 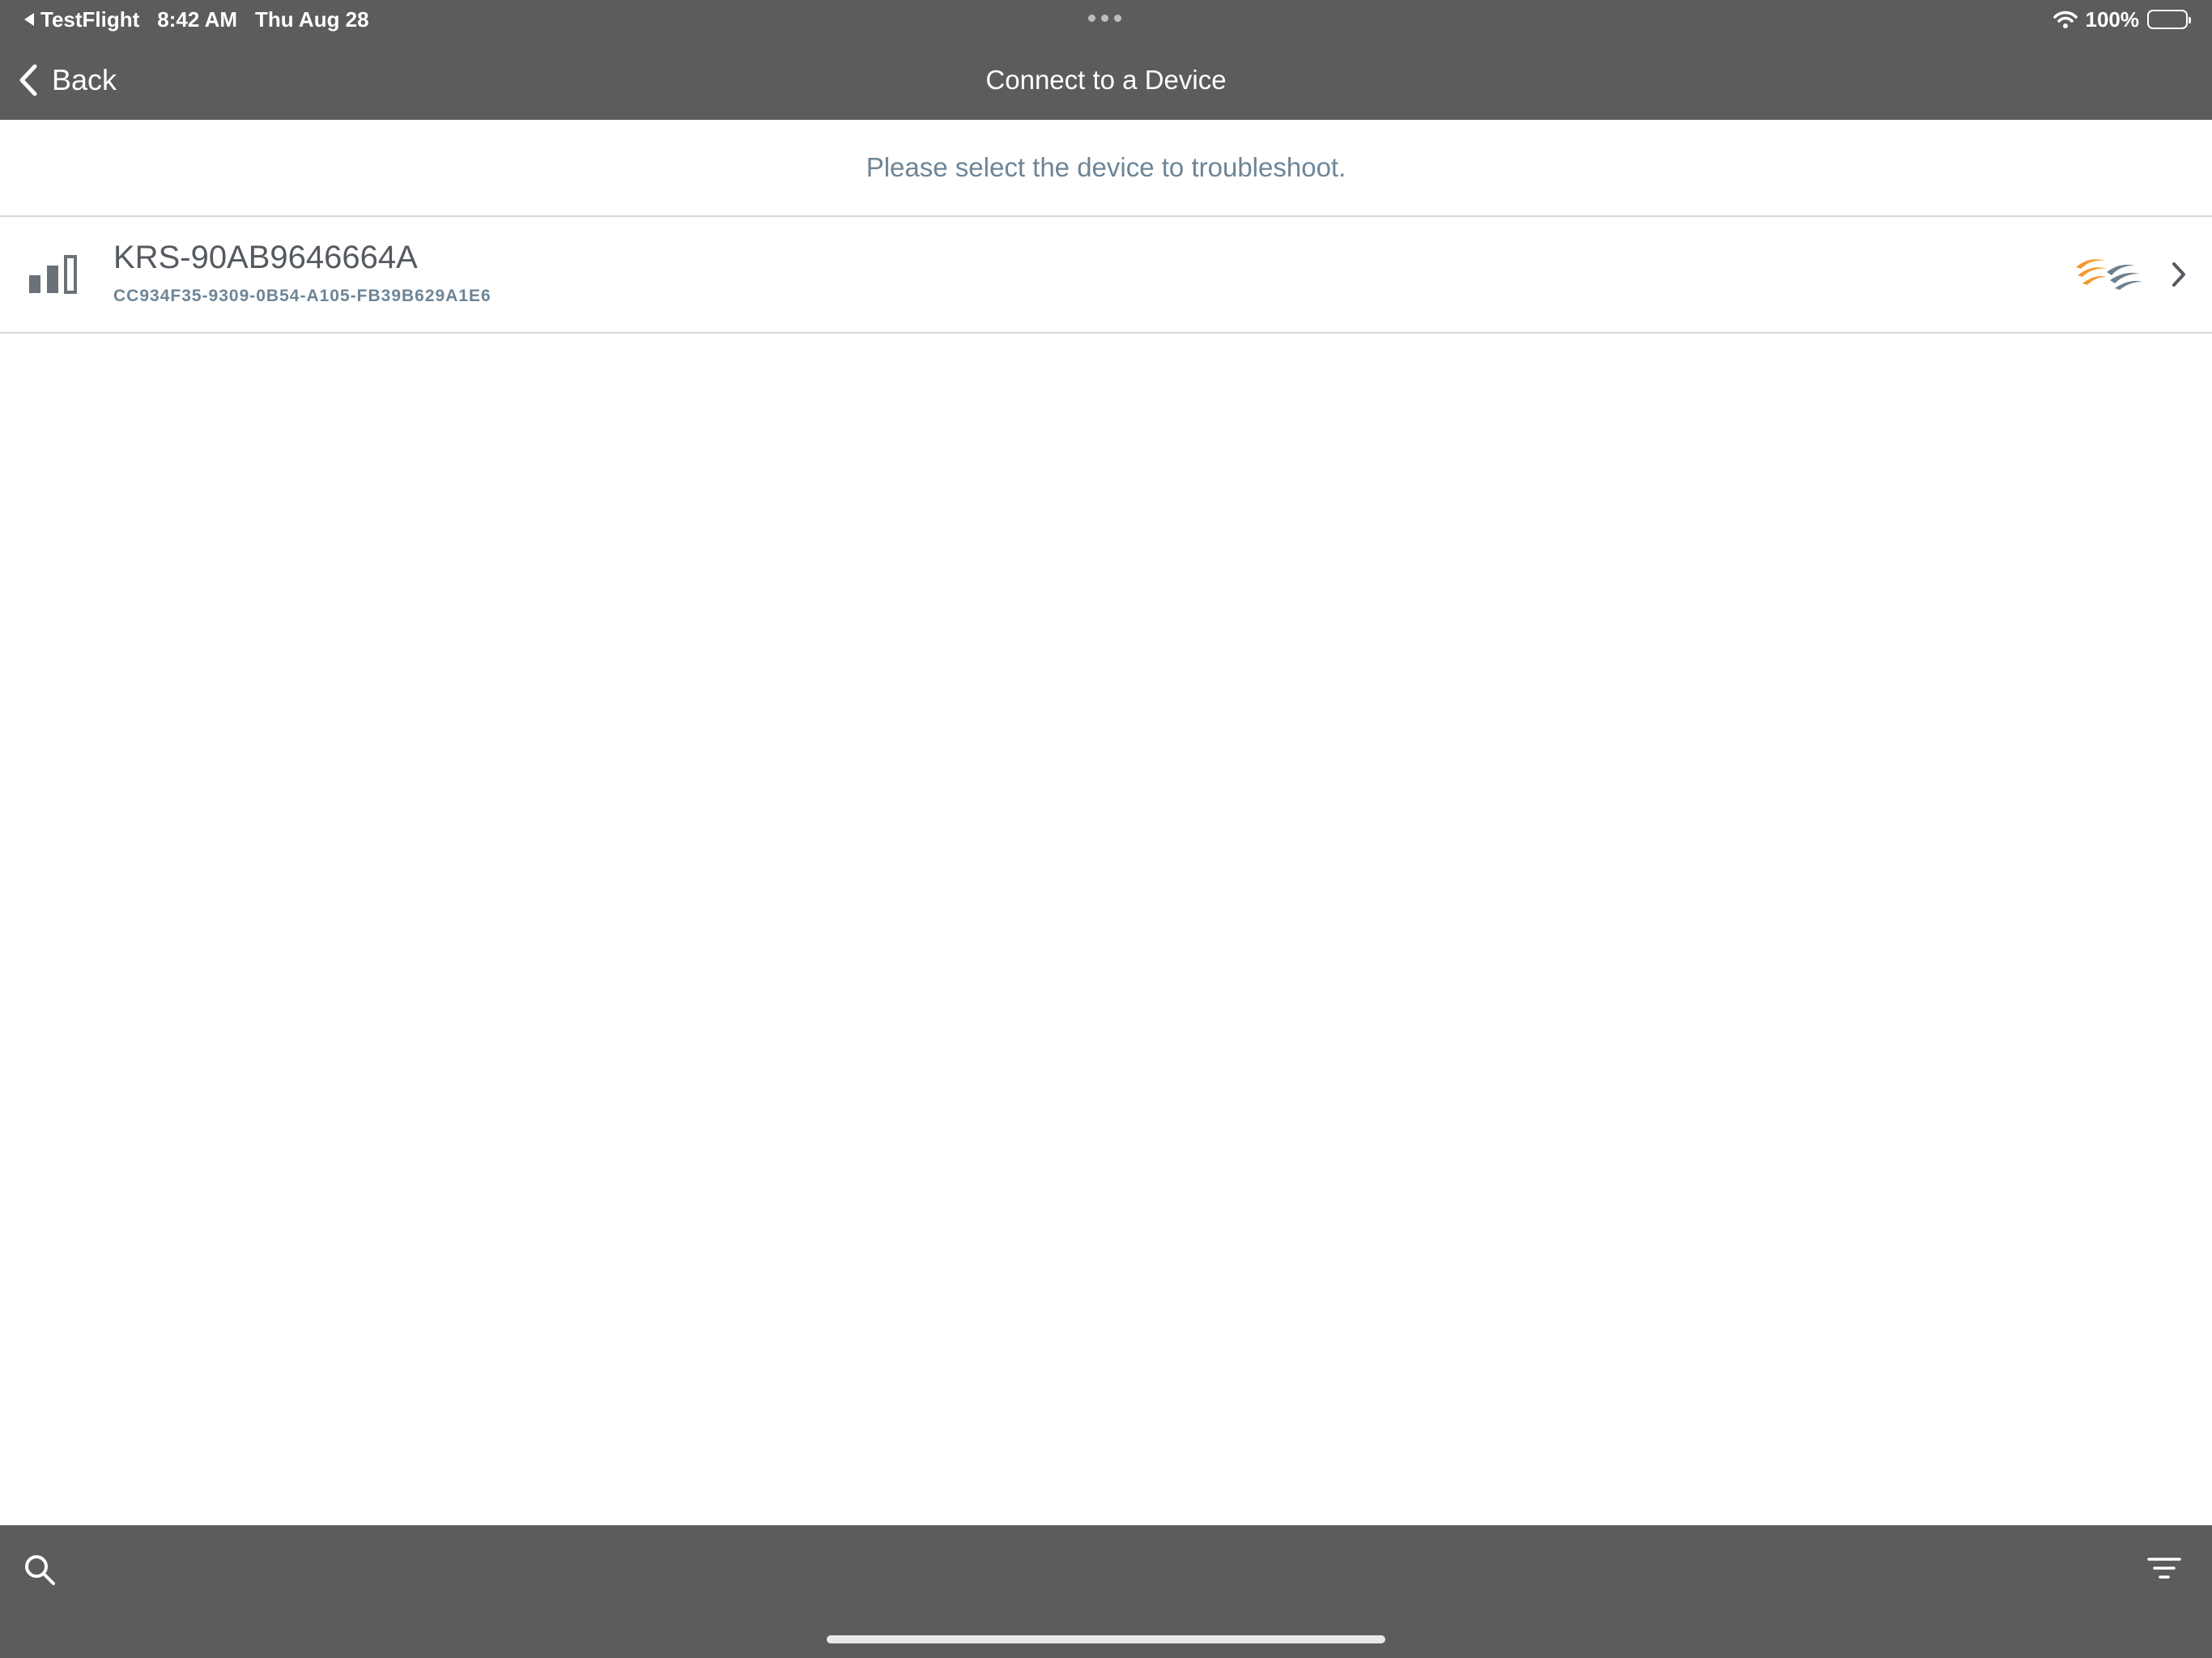 What do you see at coordinates (2109, 274) in the screenshot?
I see `brand-logo-icon` at bounding box center [2109, 274].